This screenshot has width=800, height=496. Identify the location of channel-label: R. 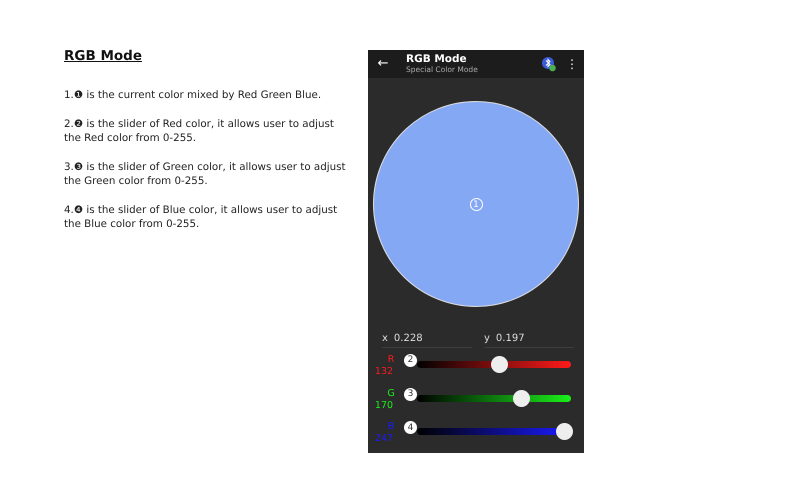
(391, 360).